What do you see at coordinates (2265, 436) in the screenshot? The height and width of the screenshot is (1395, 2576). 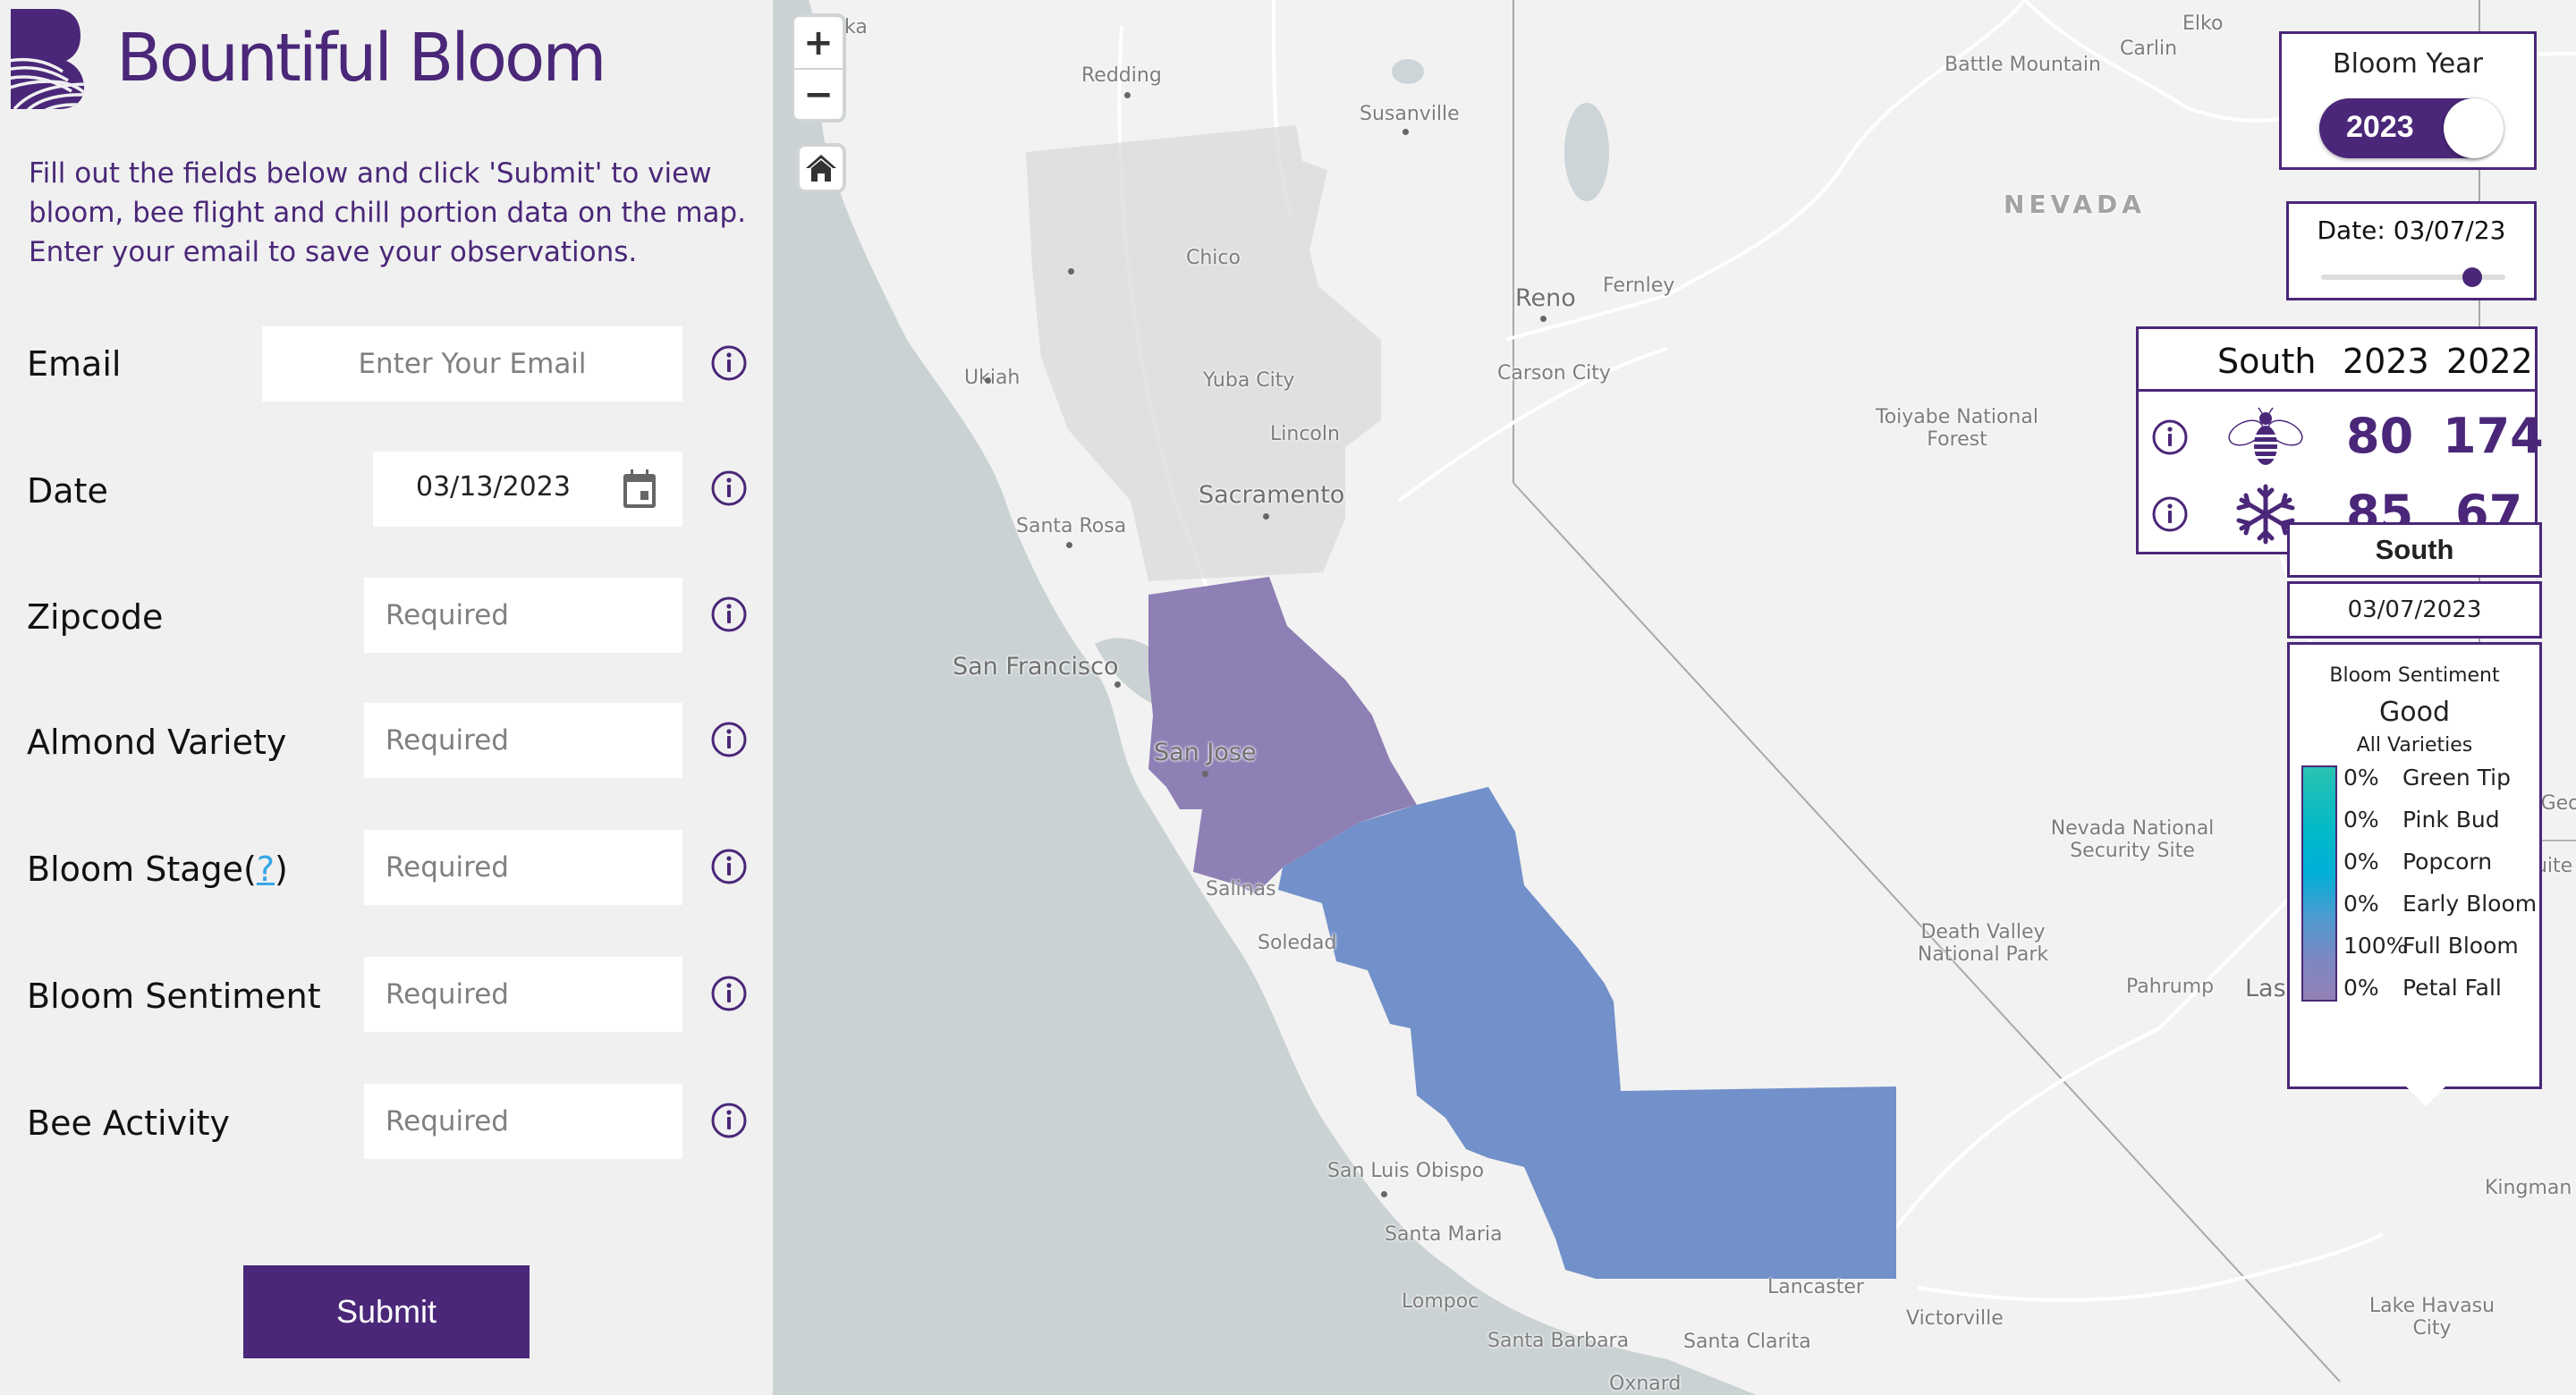 I see `bee-icon` at bounding box center [2265, 436].